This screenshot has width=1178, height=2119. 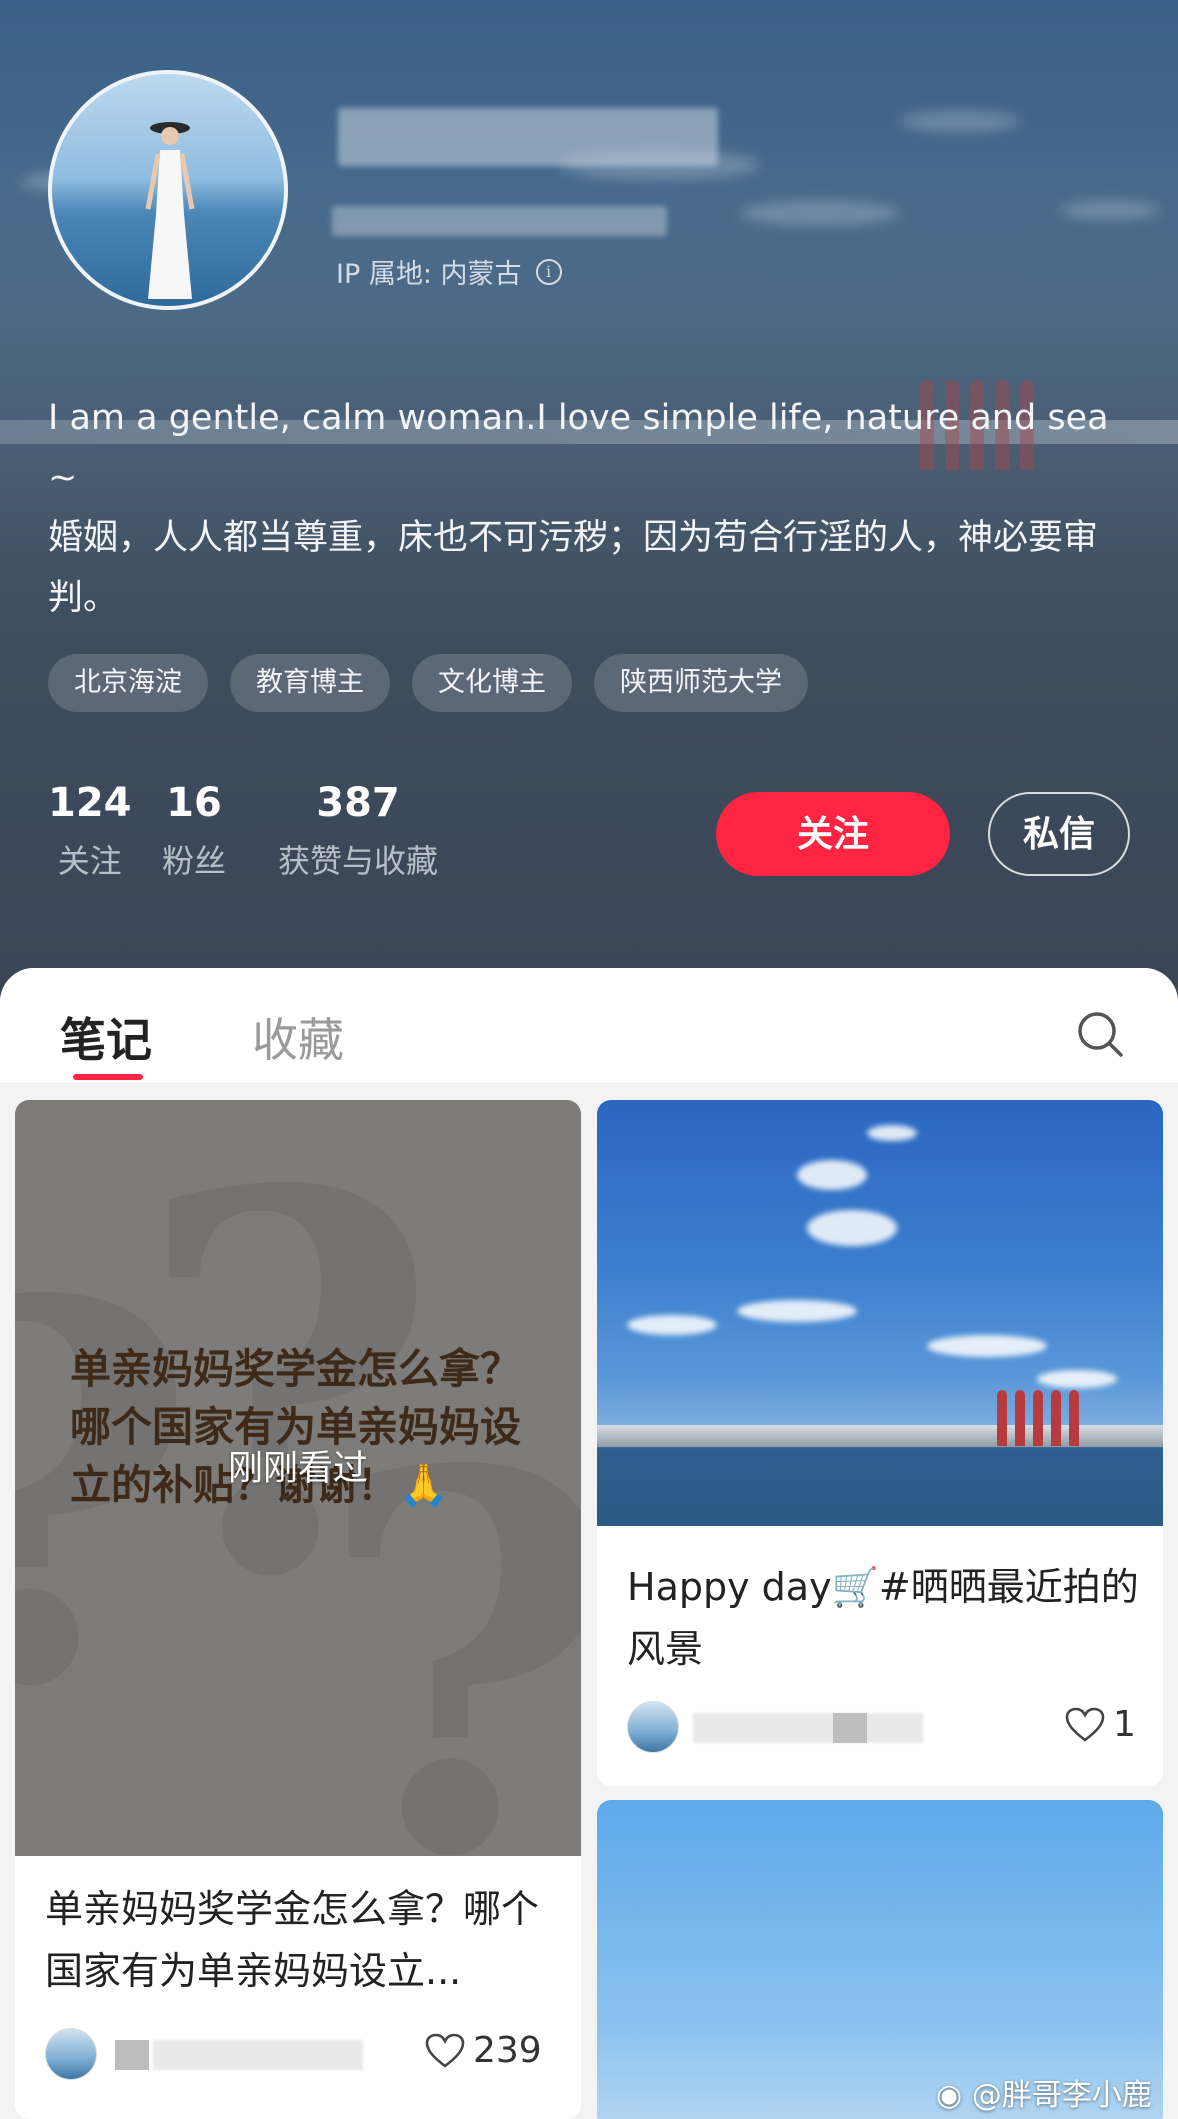 I want to click on stat-label: 获赞与收藏, so click(x=358, y=861).